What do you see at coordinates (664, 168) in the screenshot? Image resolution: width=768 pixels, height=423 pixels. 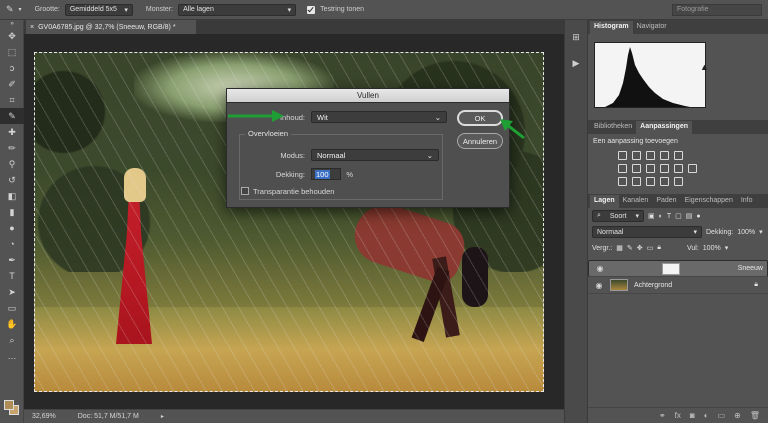 I see `photo-filter-icon` at bounding box center [664, 168].